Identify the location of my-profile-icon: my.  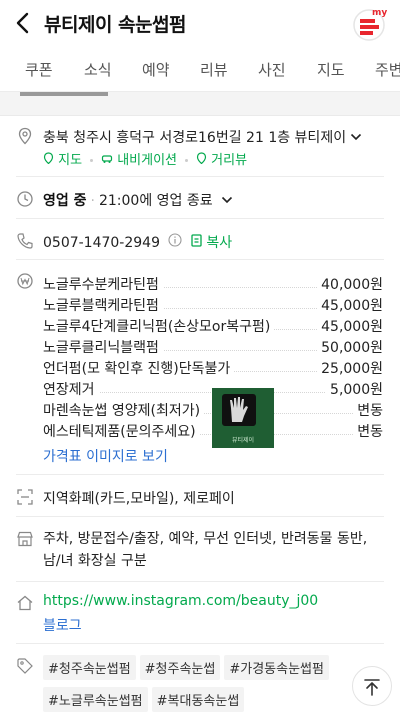
(370, 24).